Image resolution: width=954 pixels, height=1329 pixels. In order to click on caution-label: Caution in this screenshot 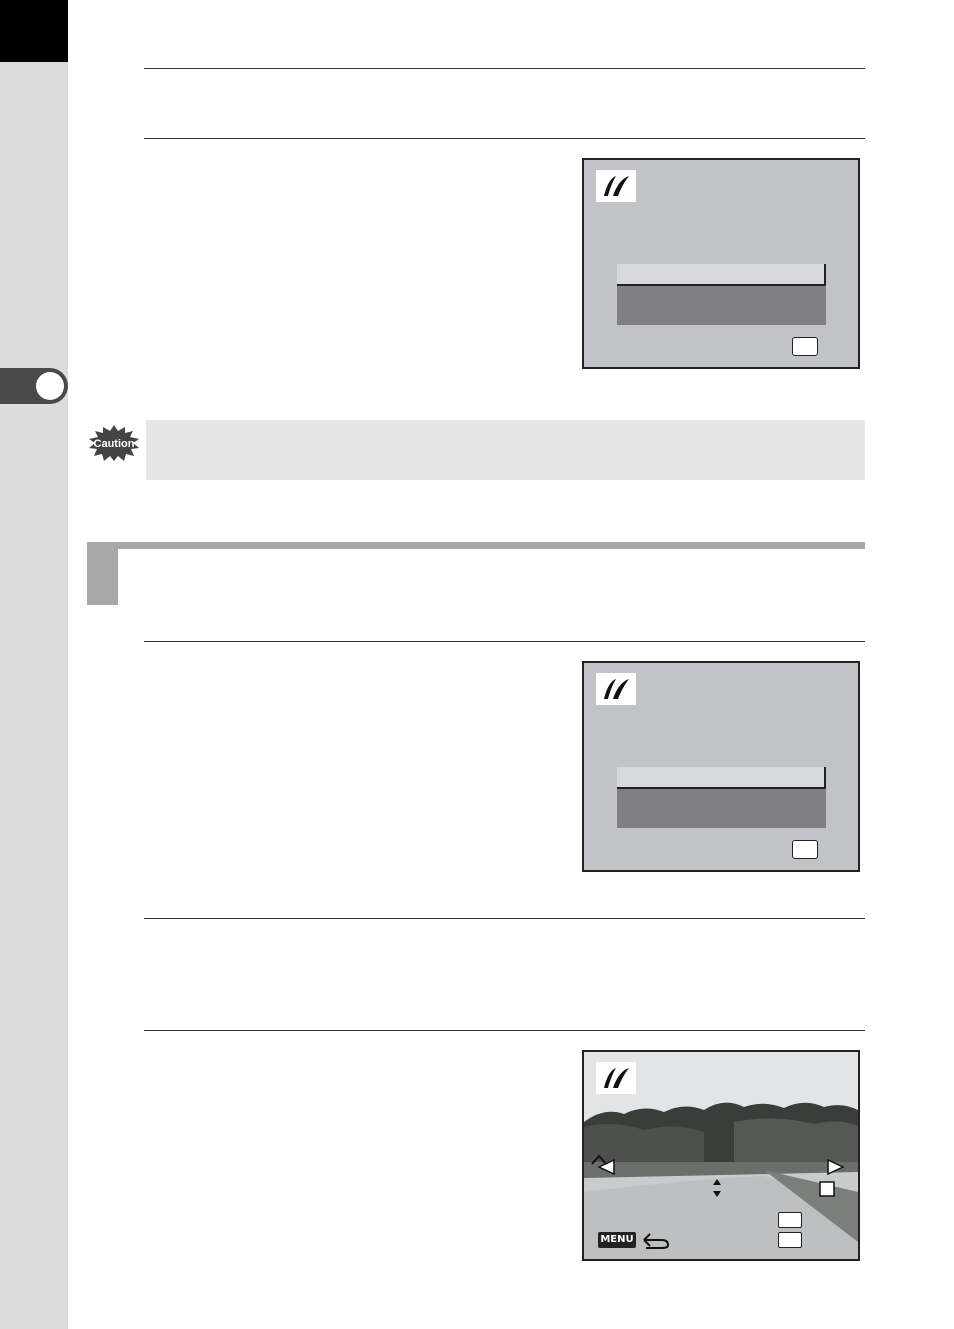, I will do `click(114, 444)`.